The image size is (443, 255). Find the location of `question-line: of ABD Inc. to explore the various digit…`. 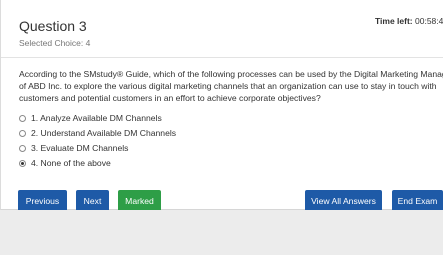

question-line: of ABD Inc. to explore the various digit… is located at coordinates (228, 86).